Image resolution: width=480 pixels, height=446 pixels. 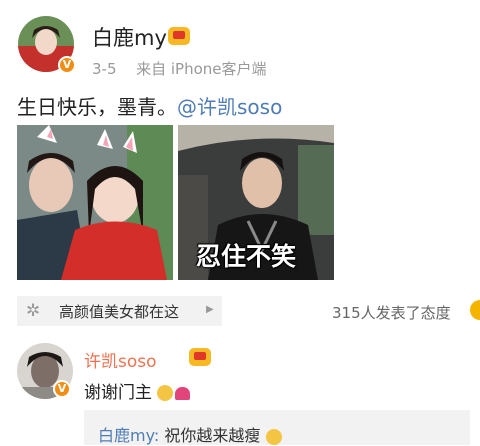 I want to click on sparkle-icon: ✲, so click(x=33, y=311).